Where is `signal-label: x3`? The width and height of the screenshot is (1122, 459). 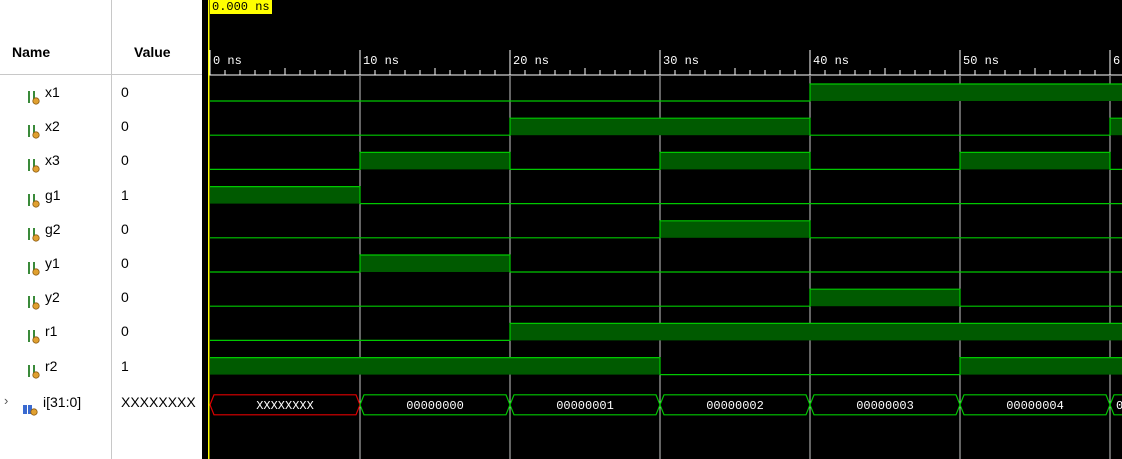
signal-label: x3 is located at coordinates (52, 160).